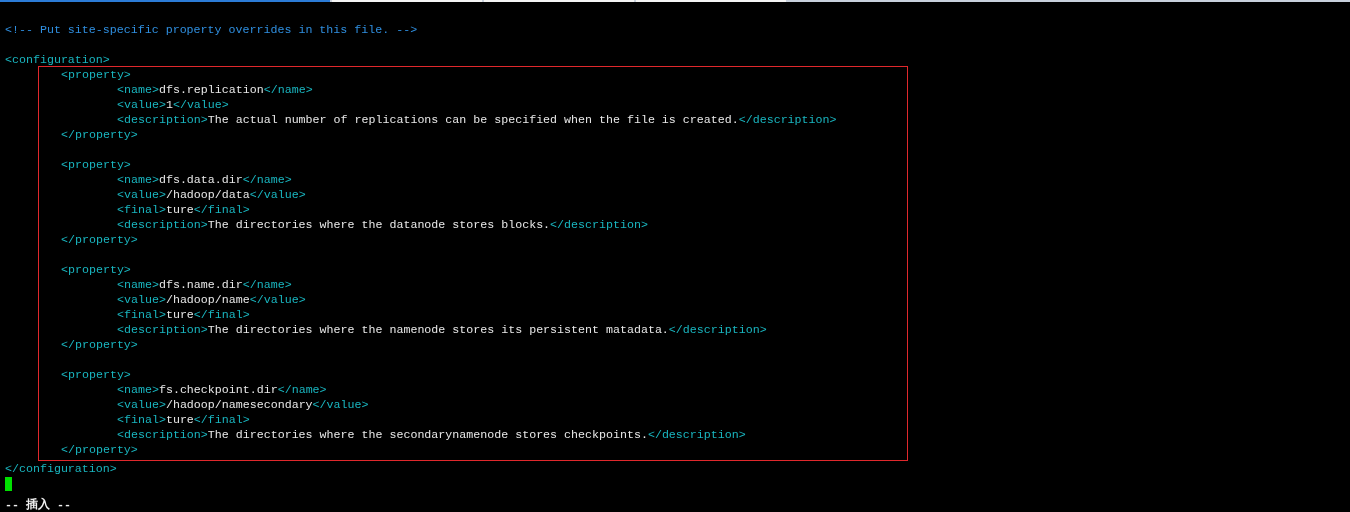  I want to click on code-line: <name>dfs.name.dir</name>, so click(204, 284).